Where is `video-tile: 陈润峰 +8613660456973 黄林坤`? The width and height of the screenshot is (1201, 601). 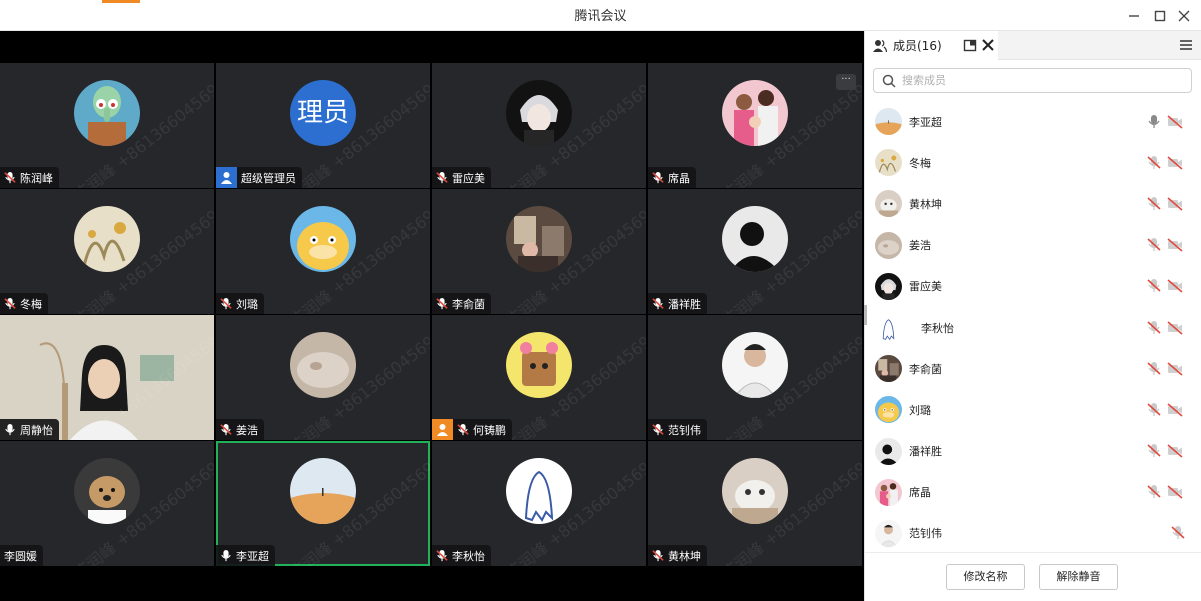 video-tile: 陈润峰 +8613660456973 黄林坤 is located at coordinates (755, 503).